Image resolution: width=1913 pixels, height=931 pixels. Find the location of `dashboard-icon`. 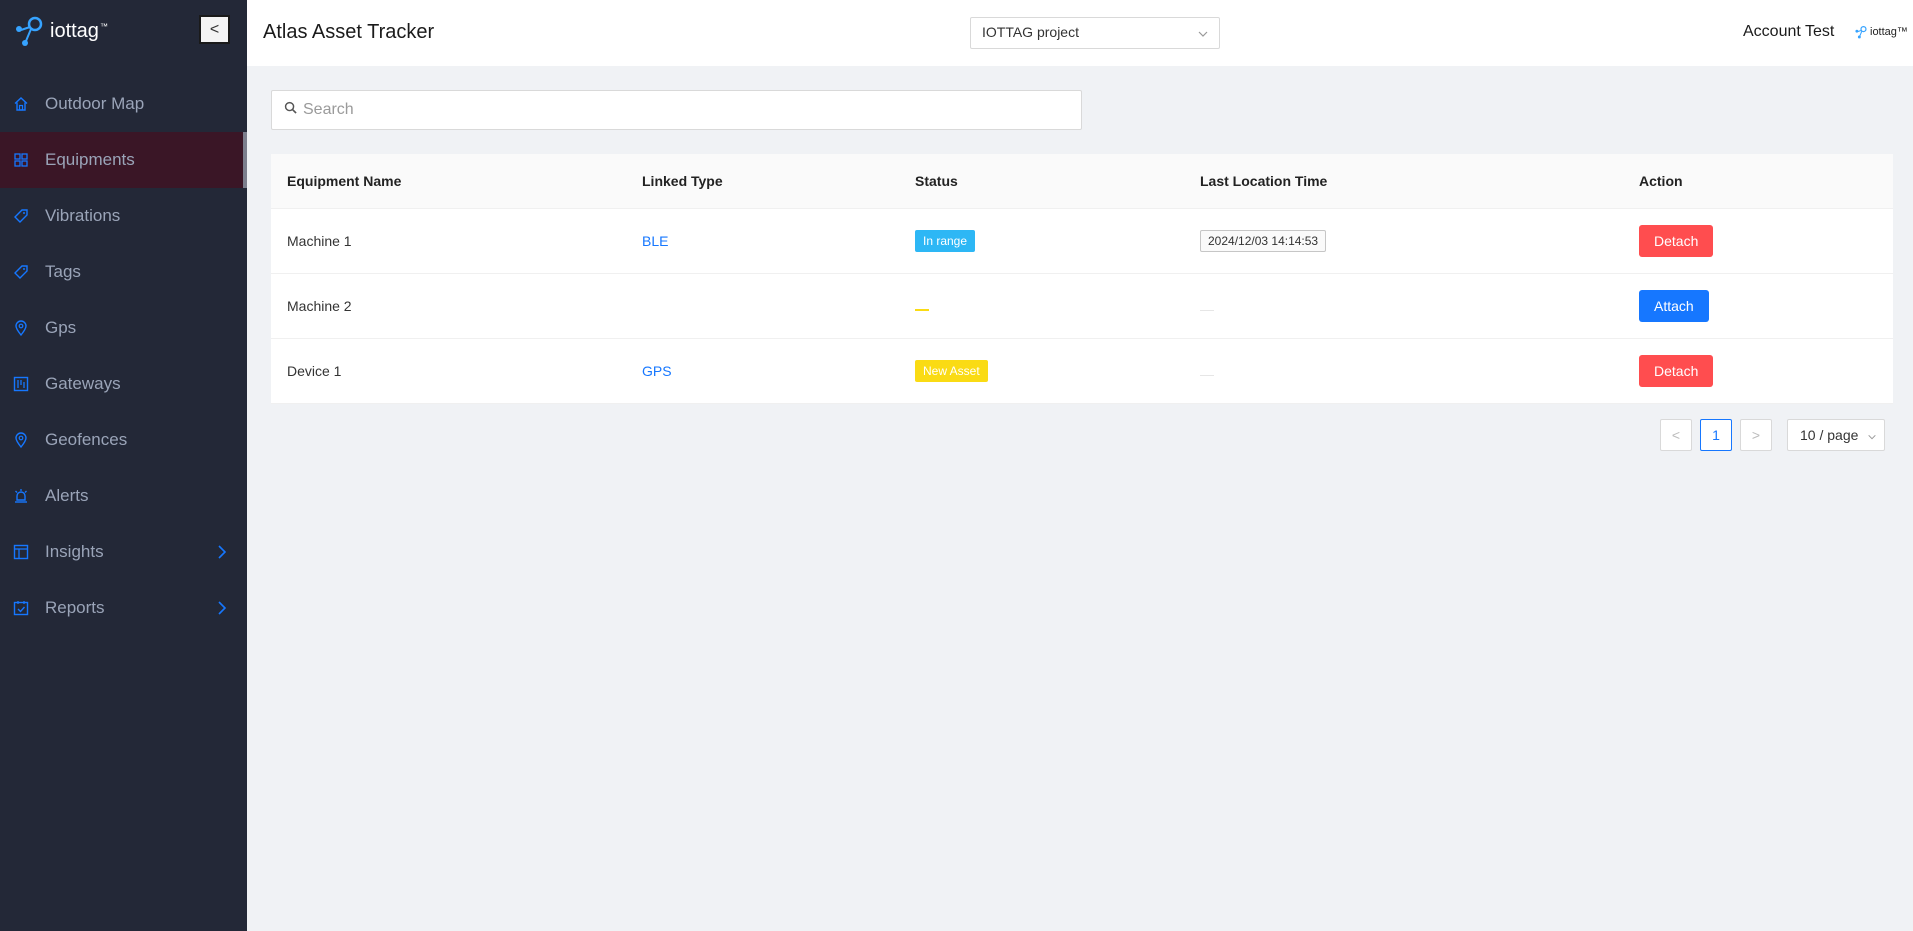

dashboard-icon is located at coordinates (21, 552).